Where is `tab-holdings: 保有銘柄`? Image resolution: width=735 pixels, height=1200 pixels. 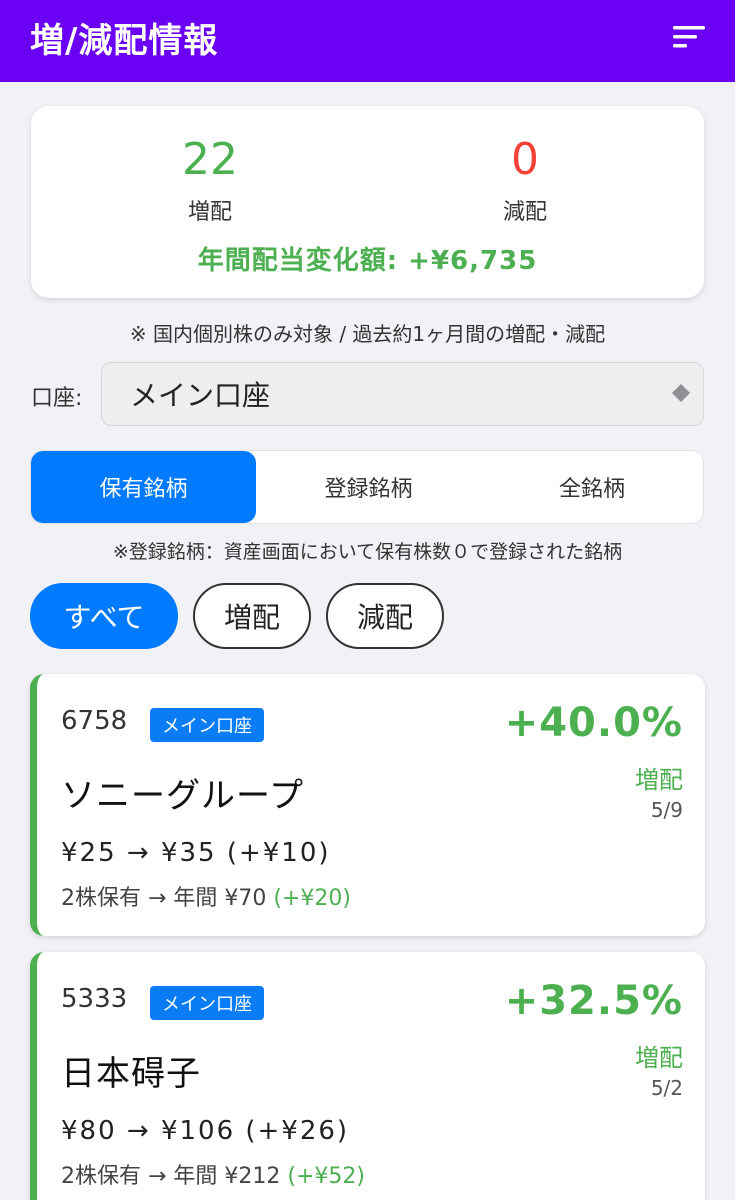
tab-holdings: 保有銘柄 is located at coordinates (143, 487).